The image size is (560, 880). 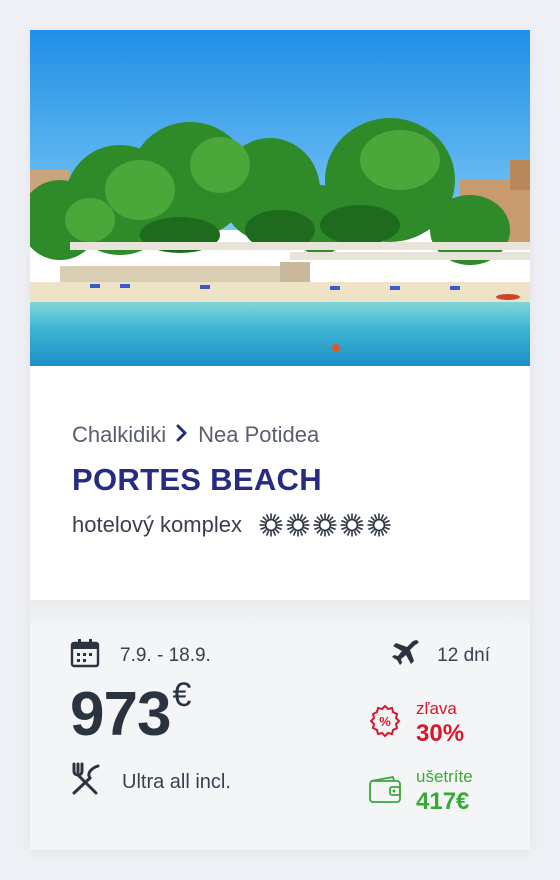 What do you see at coordinates (444, 776) in the screenshot?
I see `savings-label: ušetríte` at bounding box center [444, 776].